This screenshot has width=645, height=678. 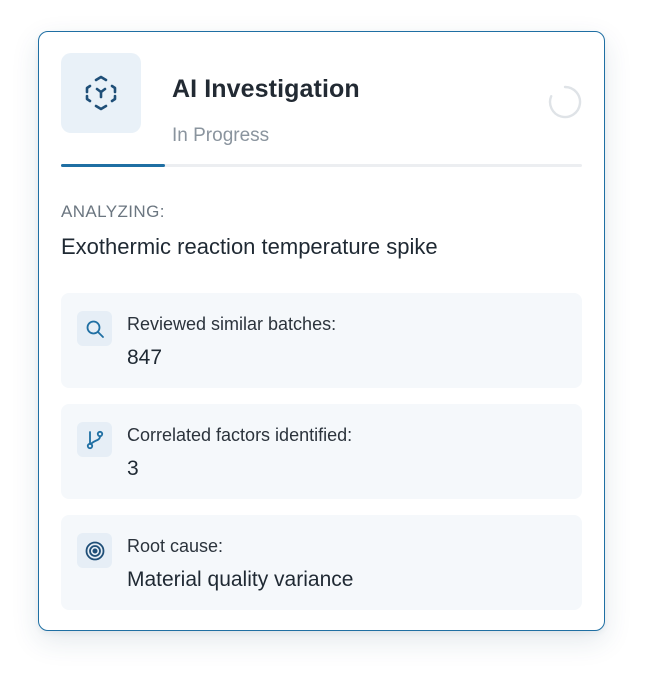 What do you see at coordinates (145, 357) in the screenshot?
I see `step-value: 847` at bounding box center [145, 357].